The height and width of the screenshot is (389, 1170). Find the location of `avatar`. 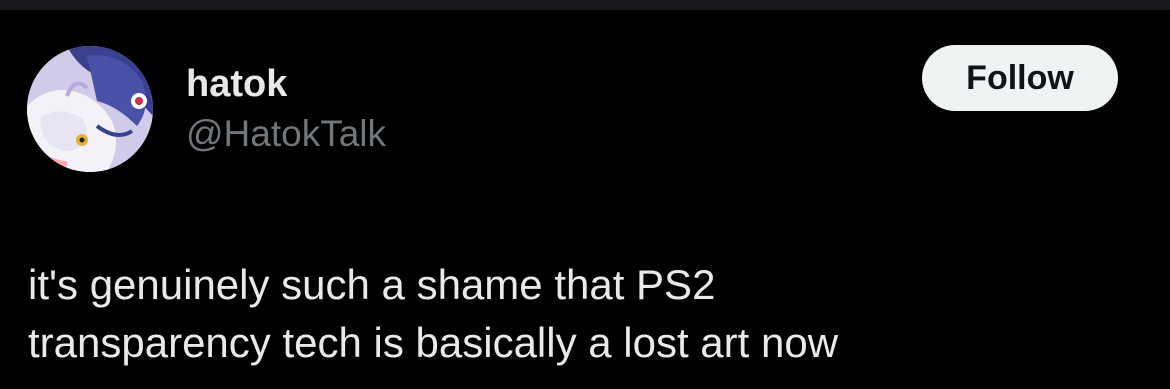

avatar is located at coordinates (90, 109).